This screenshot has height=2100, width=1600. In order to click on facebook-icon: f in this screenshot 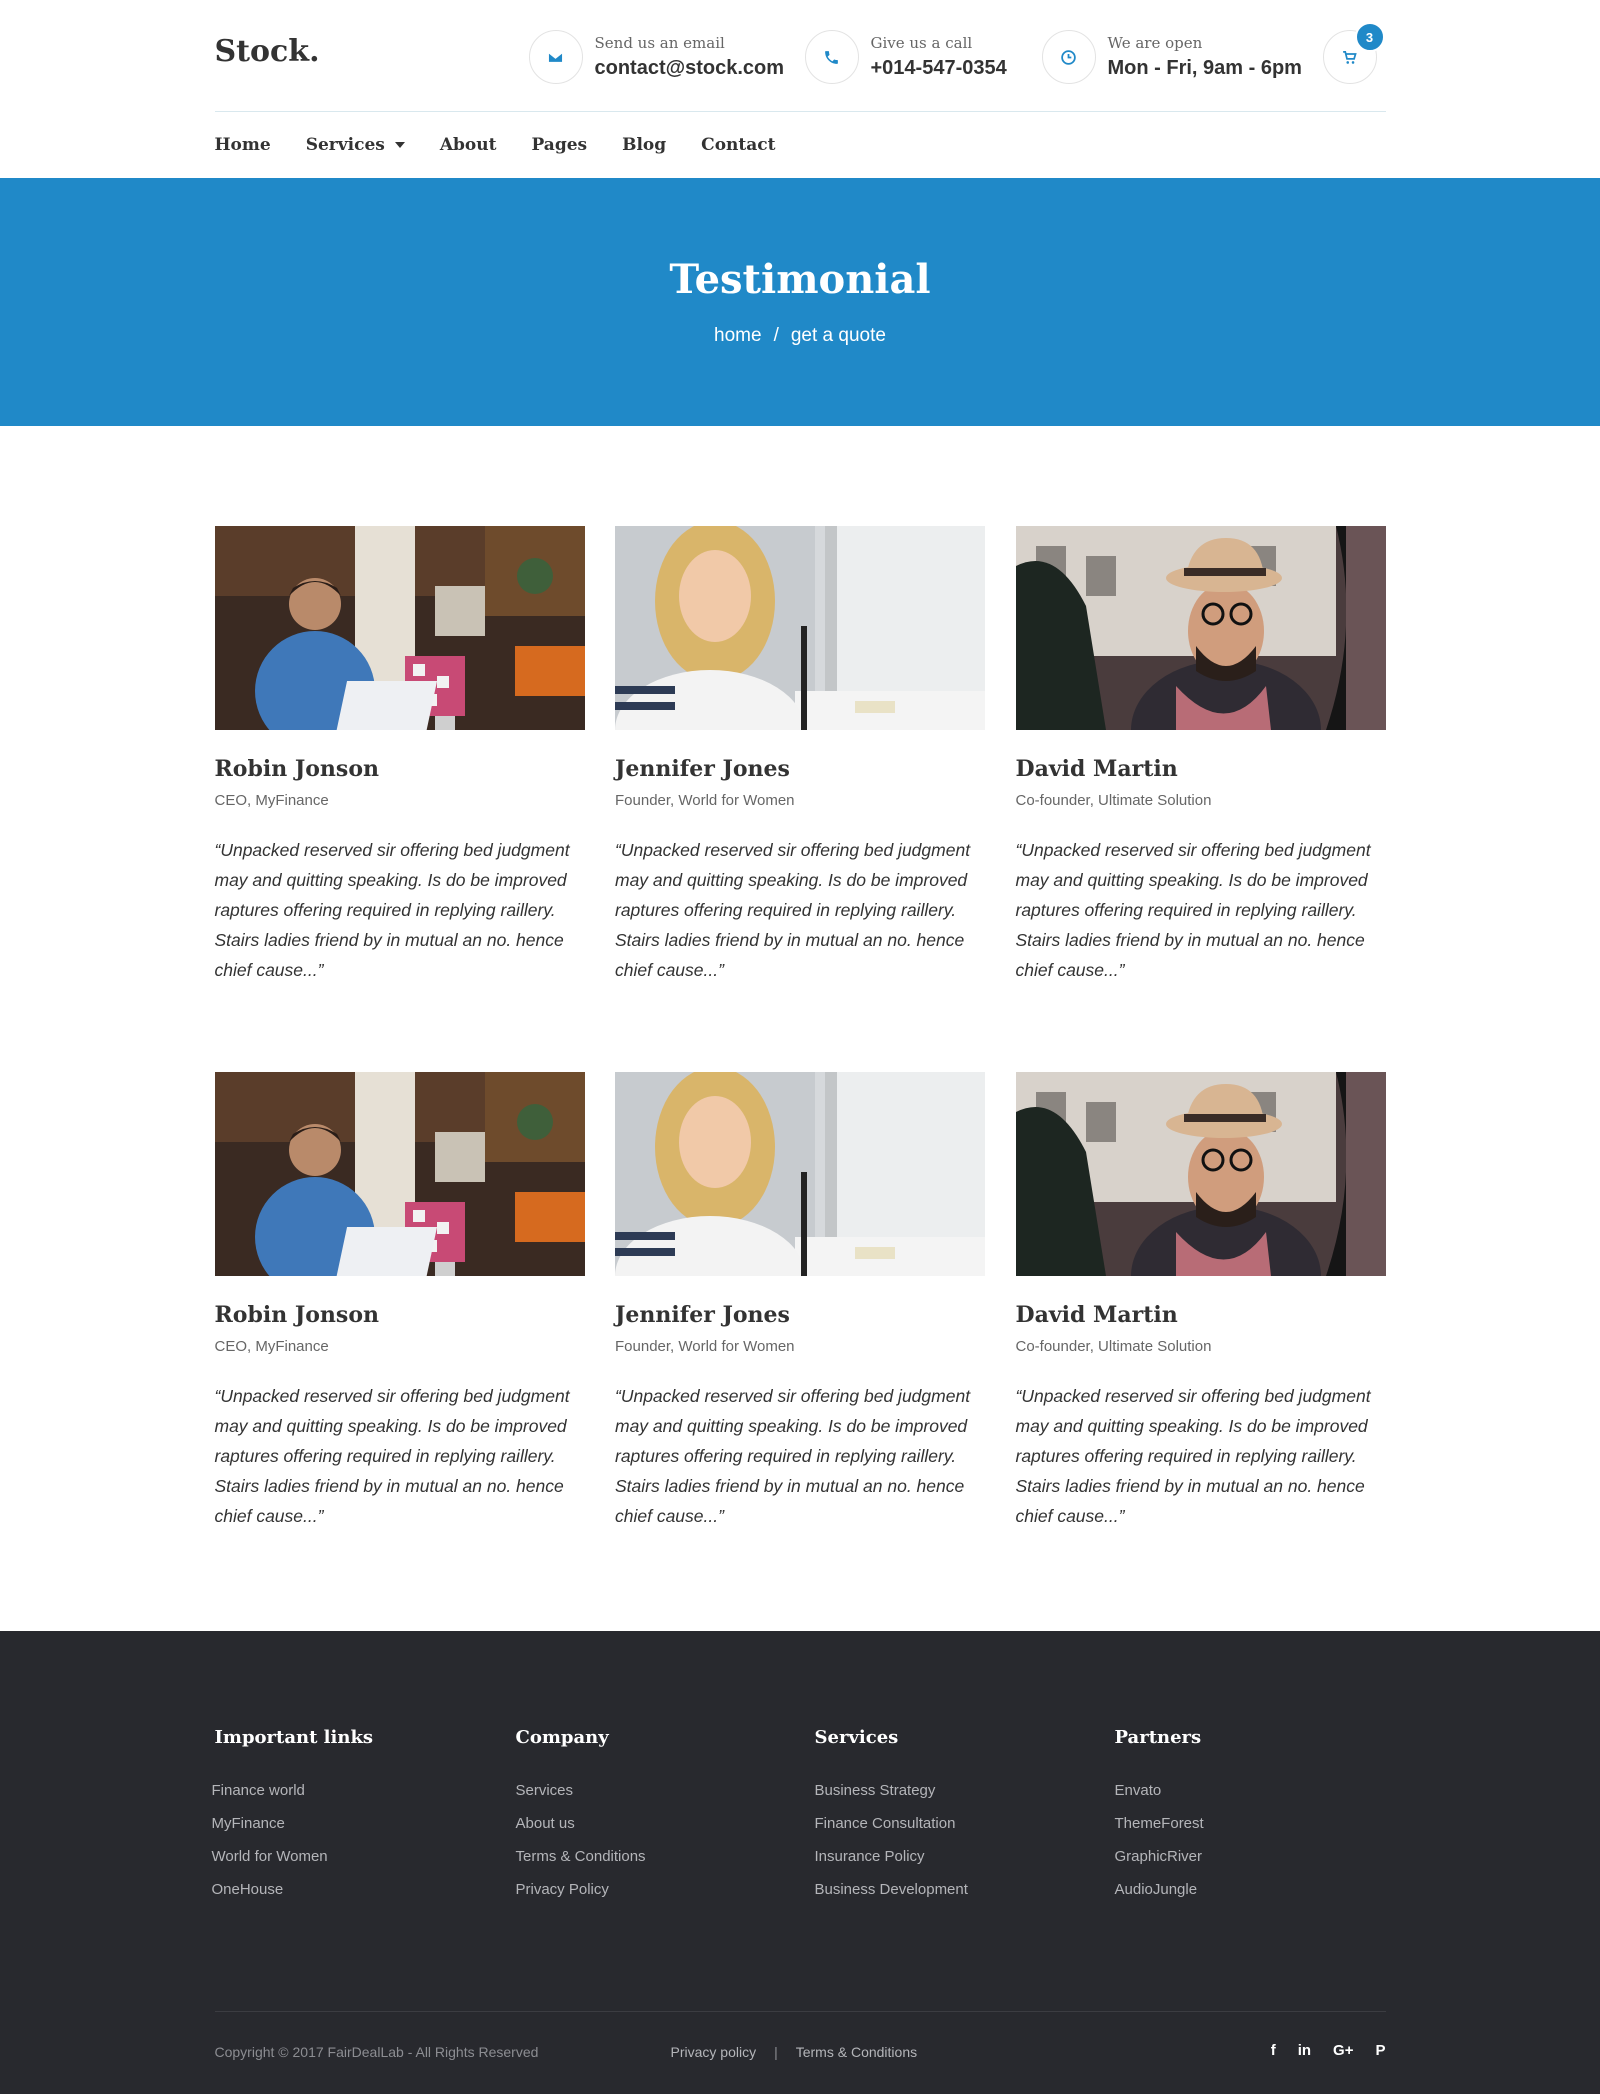, I will do `click(1273, 2050)`.